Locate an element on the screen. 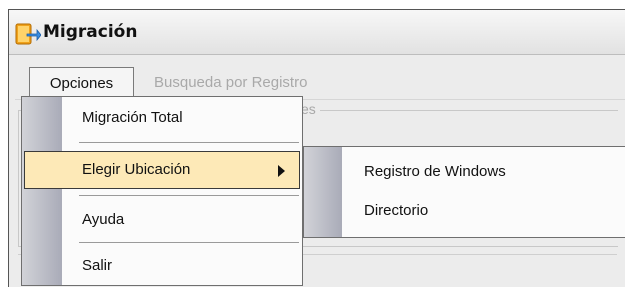  submenu-arrow-icon is located at coordinates (281, 171).